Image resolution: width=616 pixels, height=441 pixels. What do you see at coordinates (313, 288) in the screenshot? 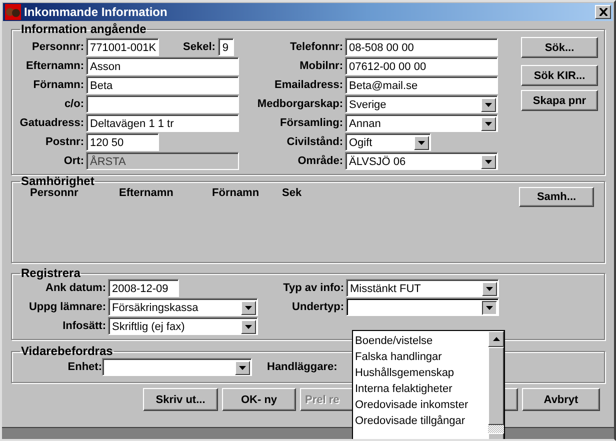
I see `field-label: Typ av info:` at bounding box center [313, 288].